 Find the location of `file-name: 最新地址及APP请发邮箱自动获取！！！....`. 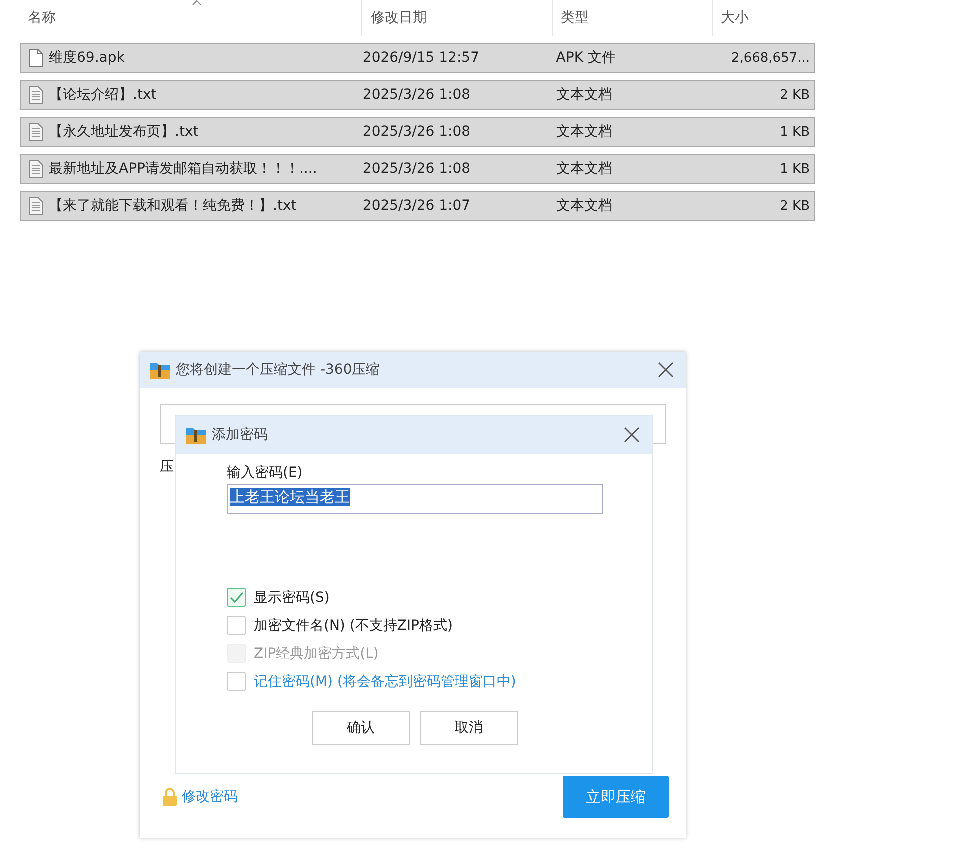

file-name: 最新地址及APP请发邮箱自动获取！！！.... is located at coordinates (183, 169).